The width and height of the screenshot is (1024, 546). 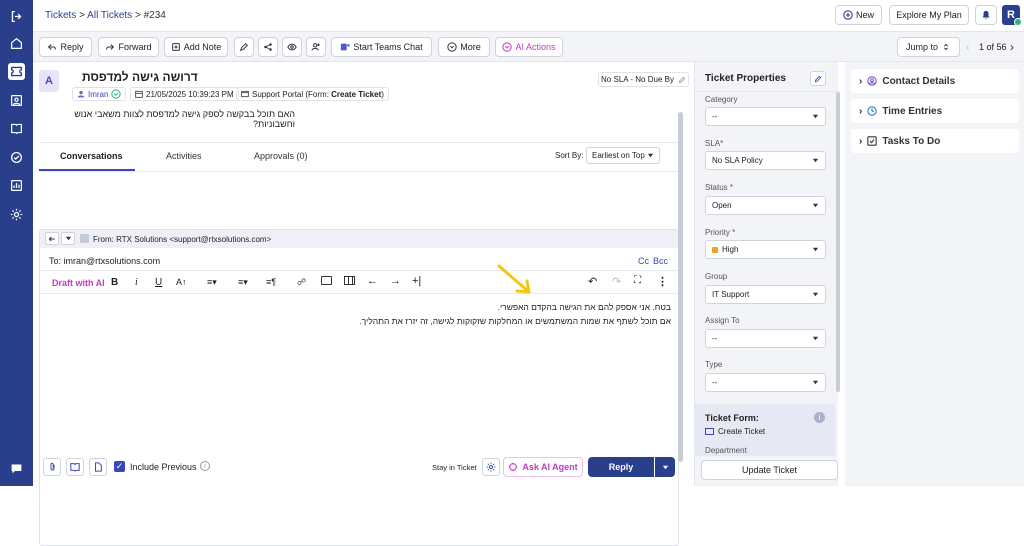 I want to click on breadcrumb-all-tickets: All Tickets, so click(x=109, y=15).